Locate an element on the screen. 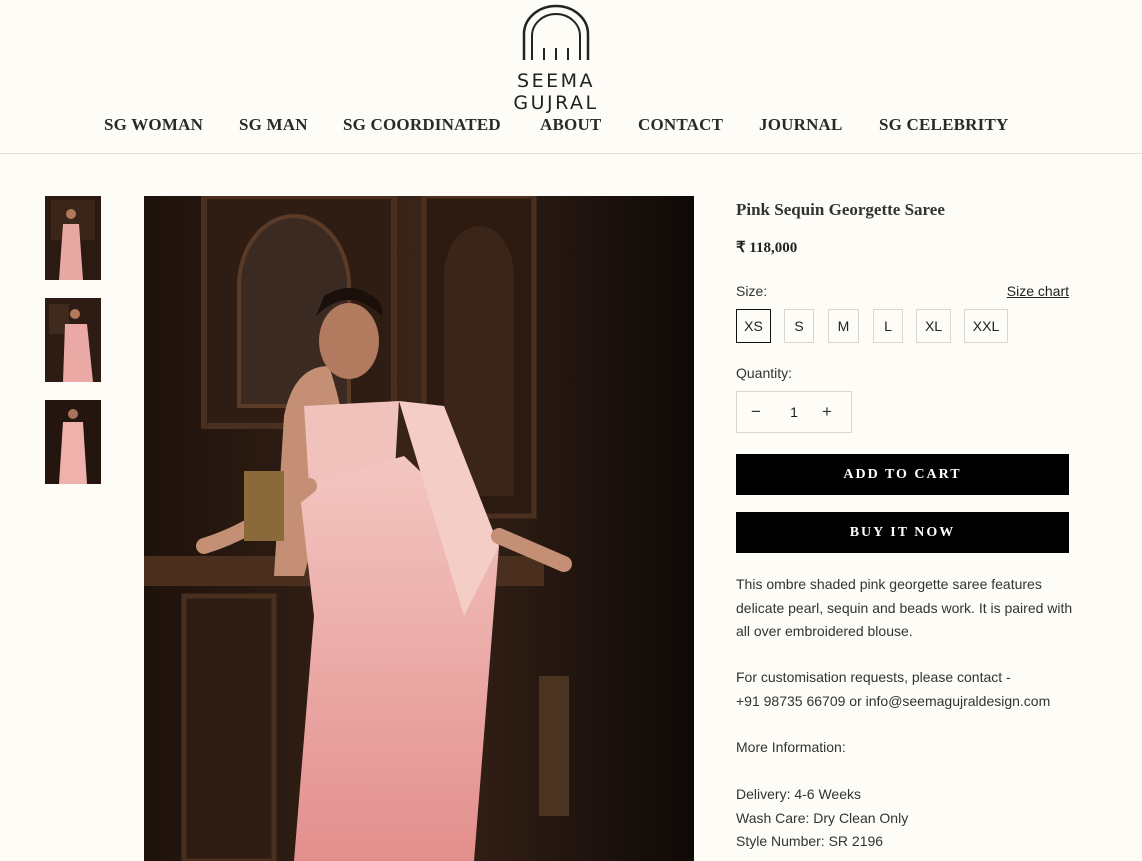 The height and width of the screenshot is (861, 1142). quantity-stepper: − 1 + is located at coordinates (794, 412).